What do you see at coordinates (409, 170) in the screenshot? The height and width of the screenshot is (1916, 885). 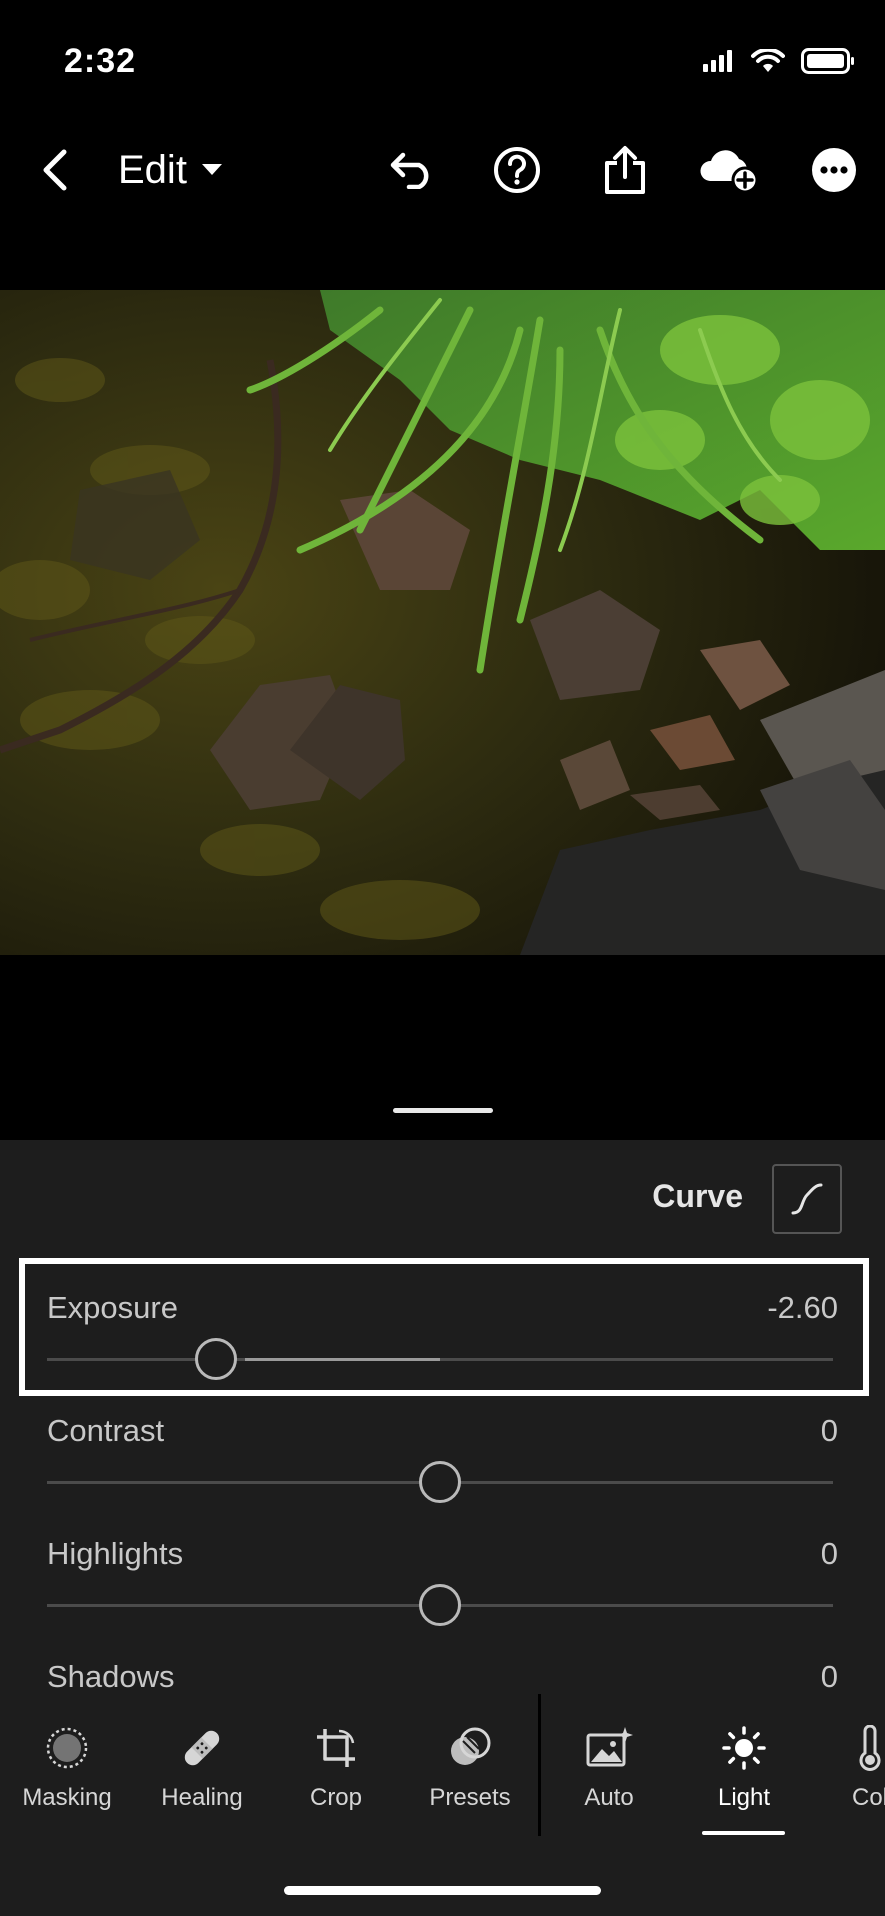 I see `undo-icon` at bounding box center [409, 170].